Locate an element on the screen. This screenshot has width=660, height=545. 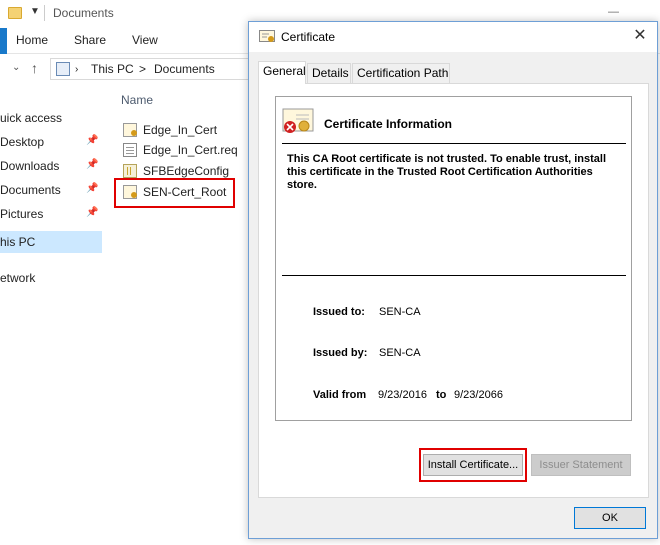
valid-from-value: 9/23/2016 is located at coordinates (402, 395).